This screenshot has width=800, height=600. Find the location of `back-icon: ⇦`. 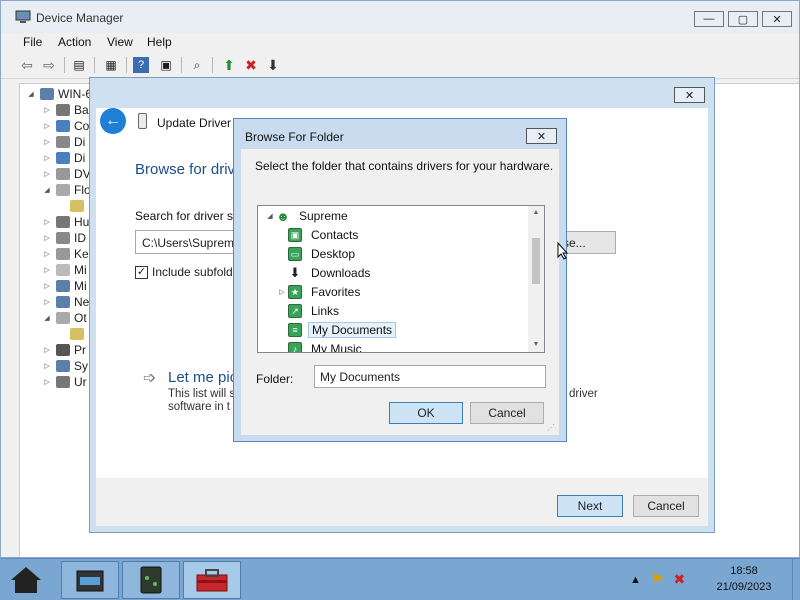

back-icon: ⇦ is located at coordinates (27, 65).